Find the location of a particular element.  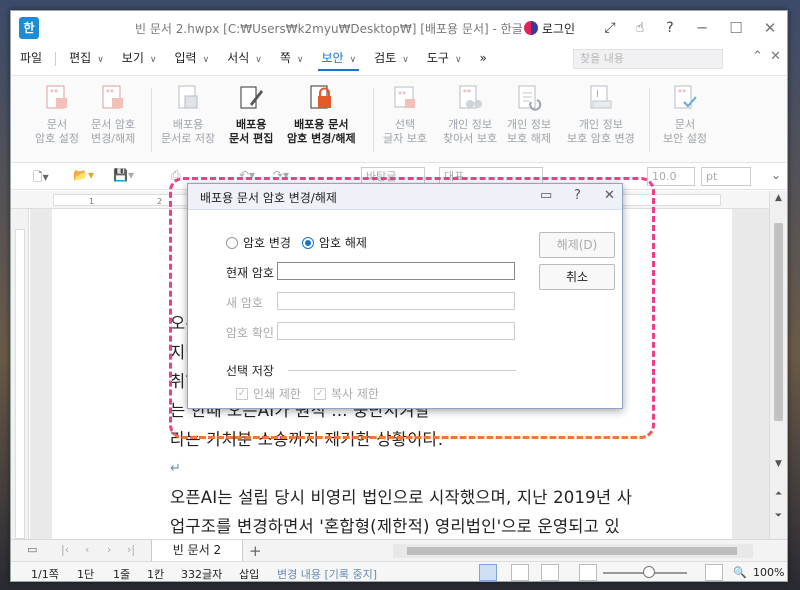

ruler-tick: 1 is located at coordinates (92, 201).